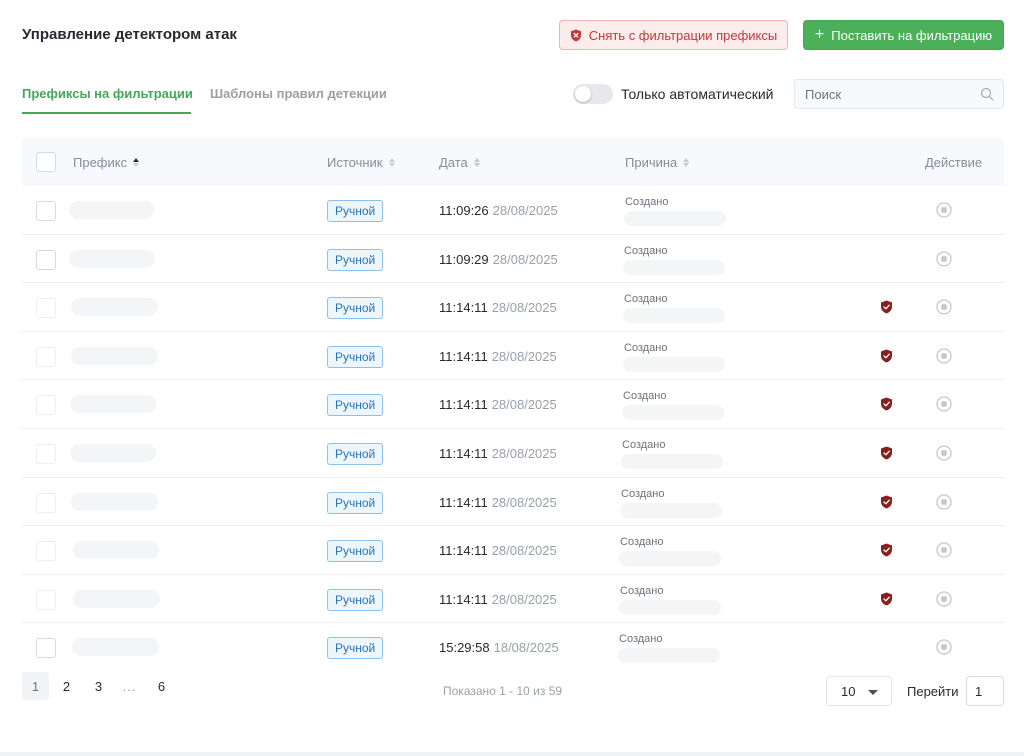 This screenshot has width=1024, height=756. Describe the element at coordinates (161, 686) in the screenshot. I see `page-button-6: 6` at that location.